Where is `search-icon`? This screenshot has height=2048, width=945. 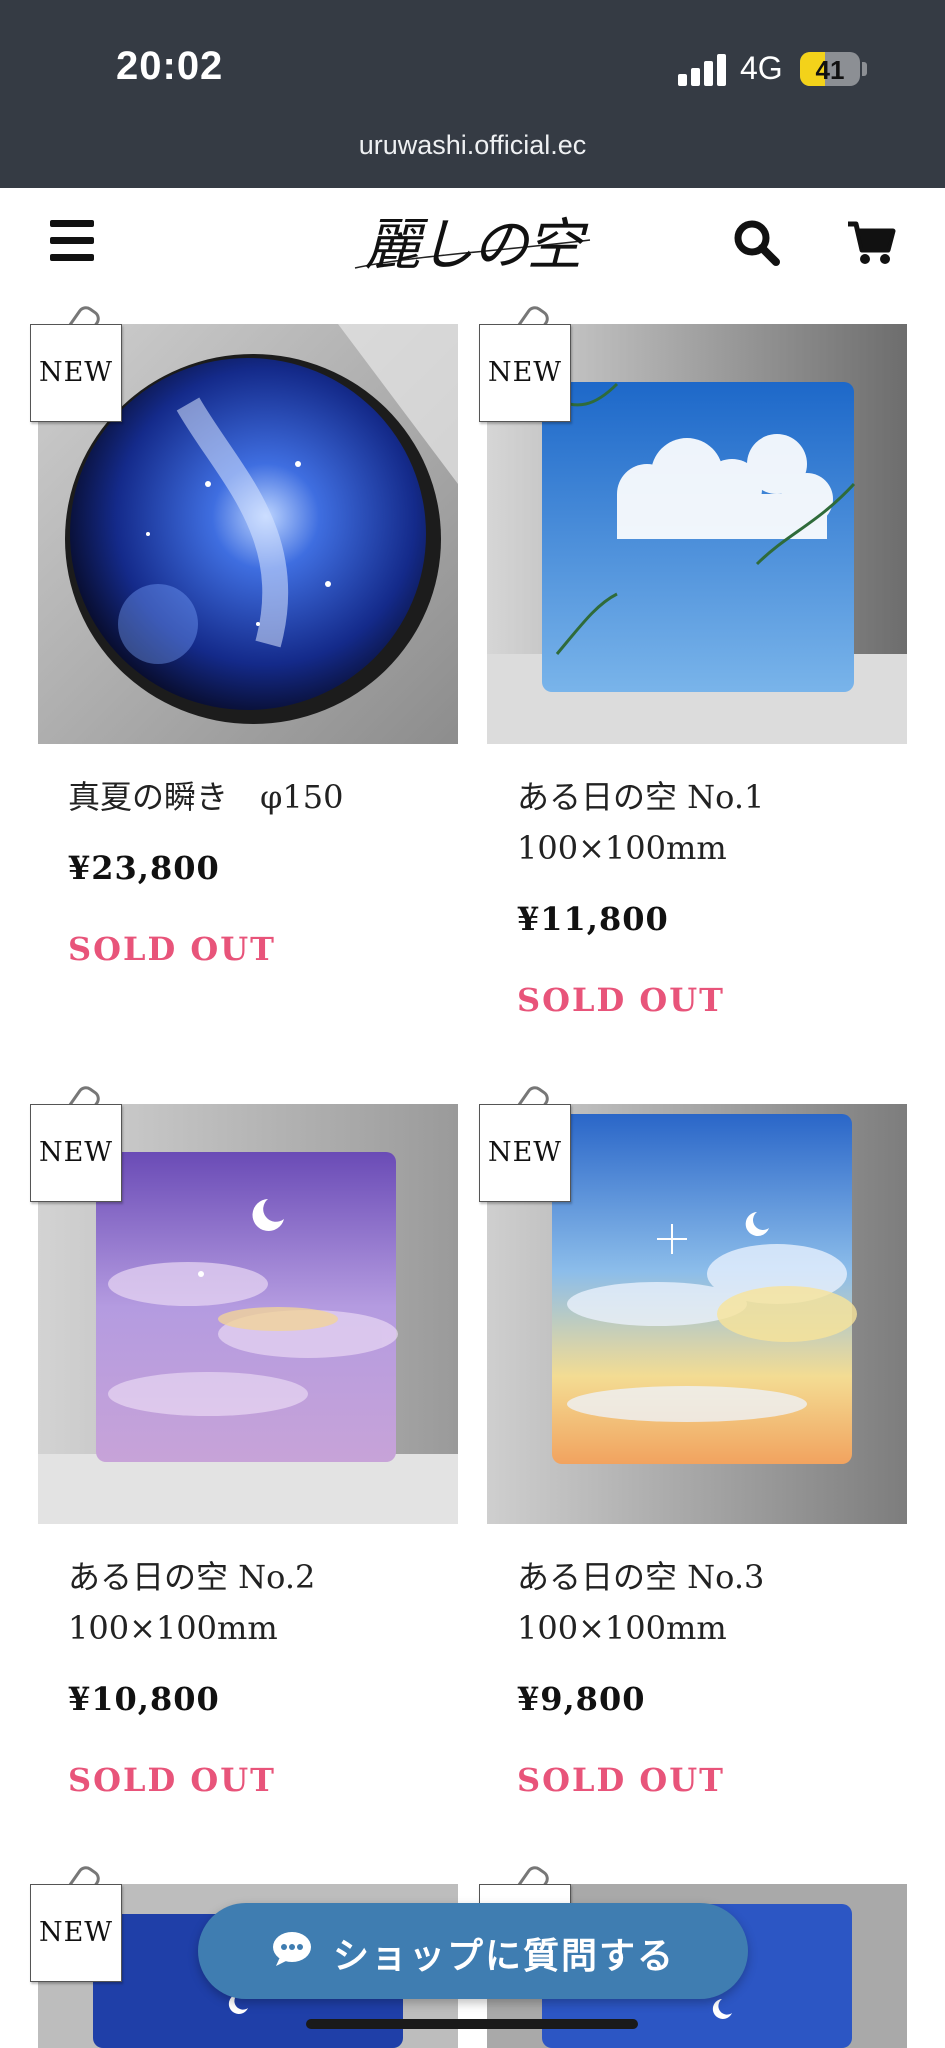
search-icon is located at coordinates (757, 243).